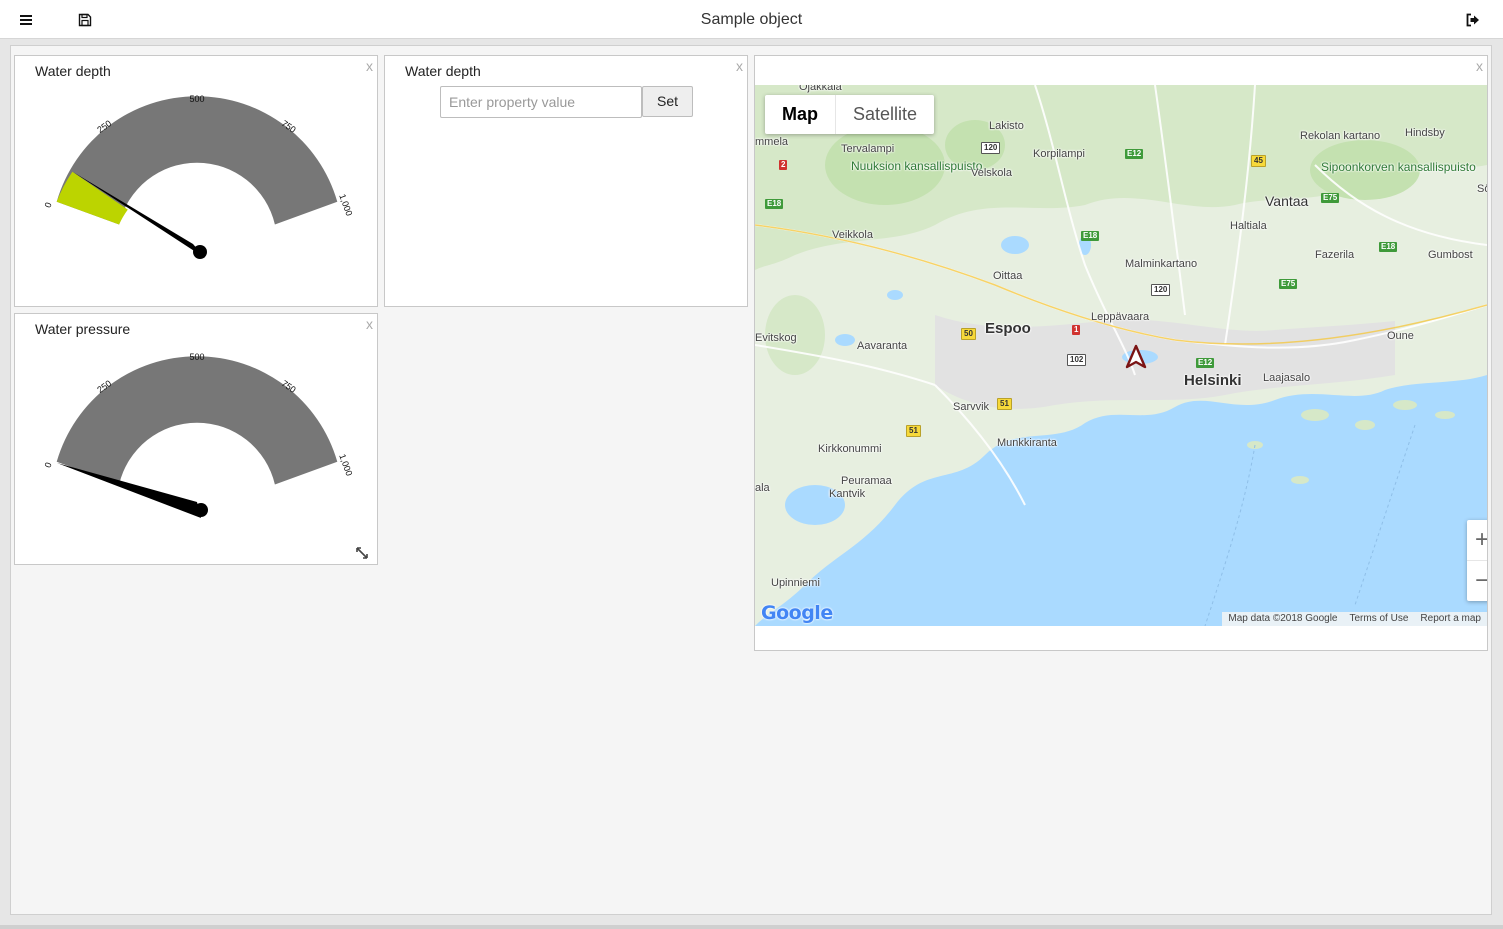 The width and height of the screenshot is (1503, 929). I want to click on zoom-in-button: +, so click(1477, 540).